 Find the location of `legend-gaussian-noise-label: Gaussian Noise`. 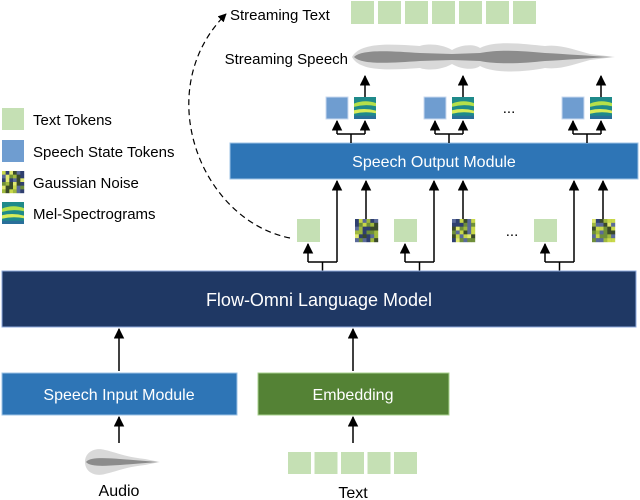

legend-gaussian-noise-label: Gaussian Noise is located at coordinates (86, 183).